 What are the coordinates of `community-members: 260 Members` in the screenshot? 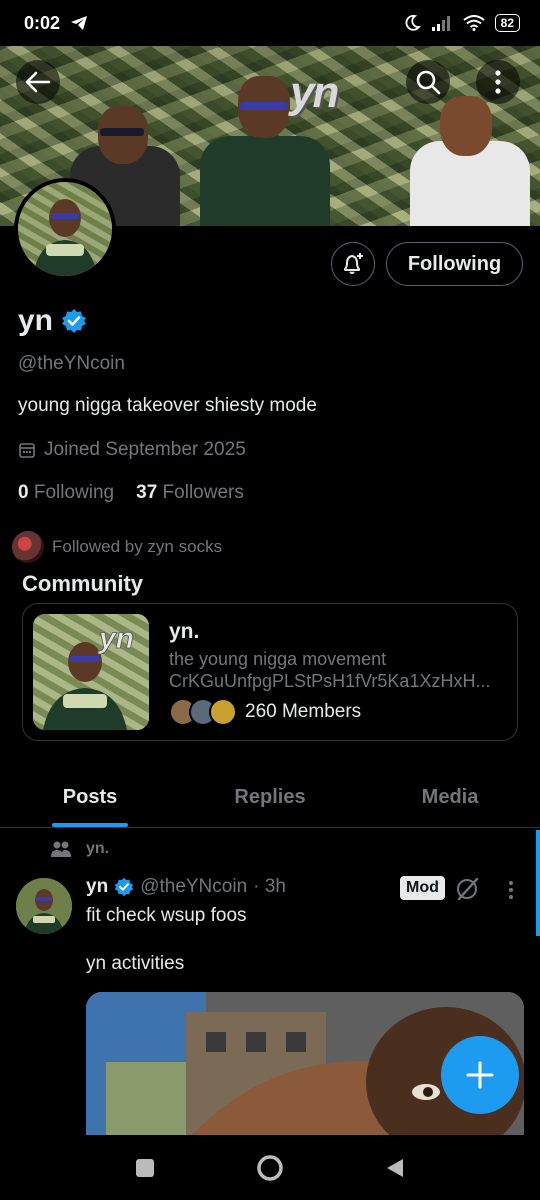 It's located at (265, 712).